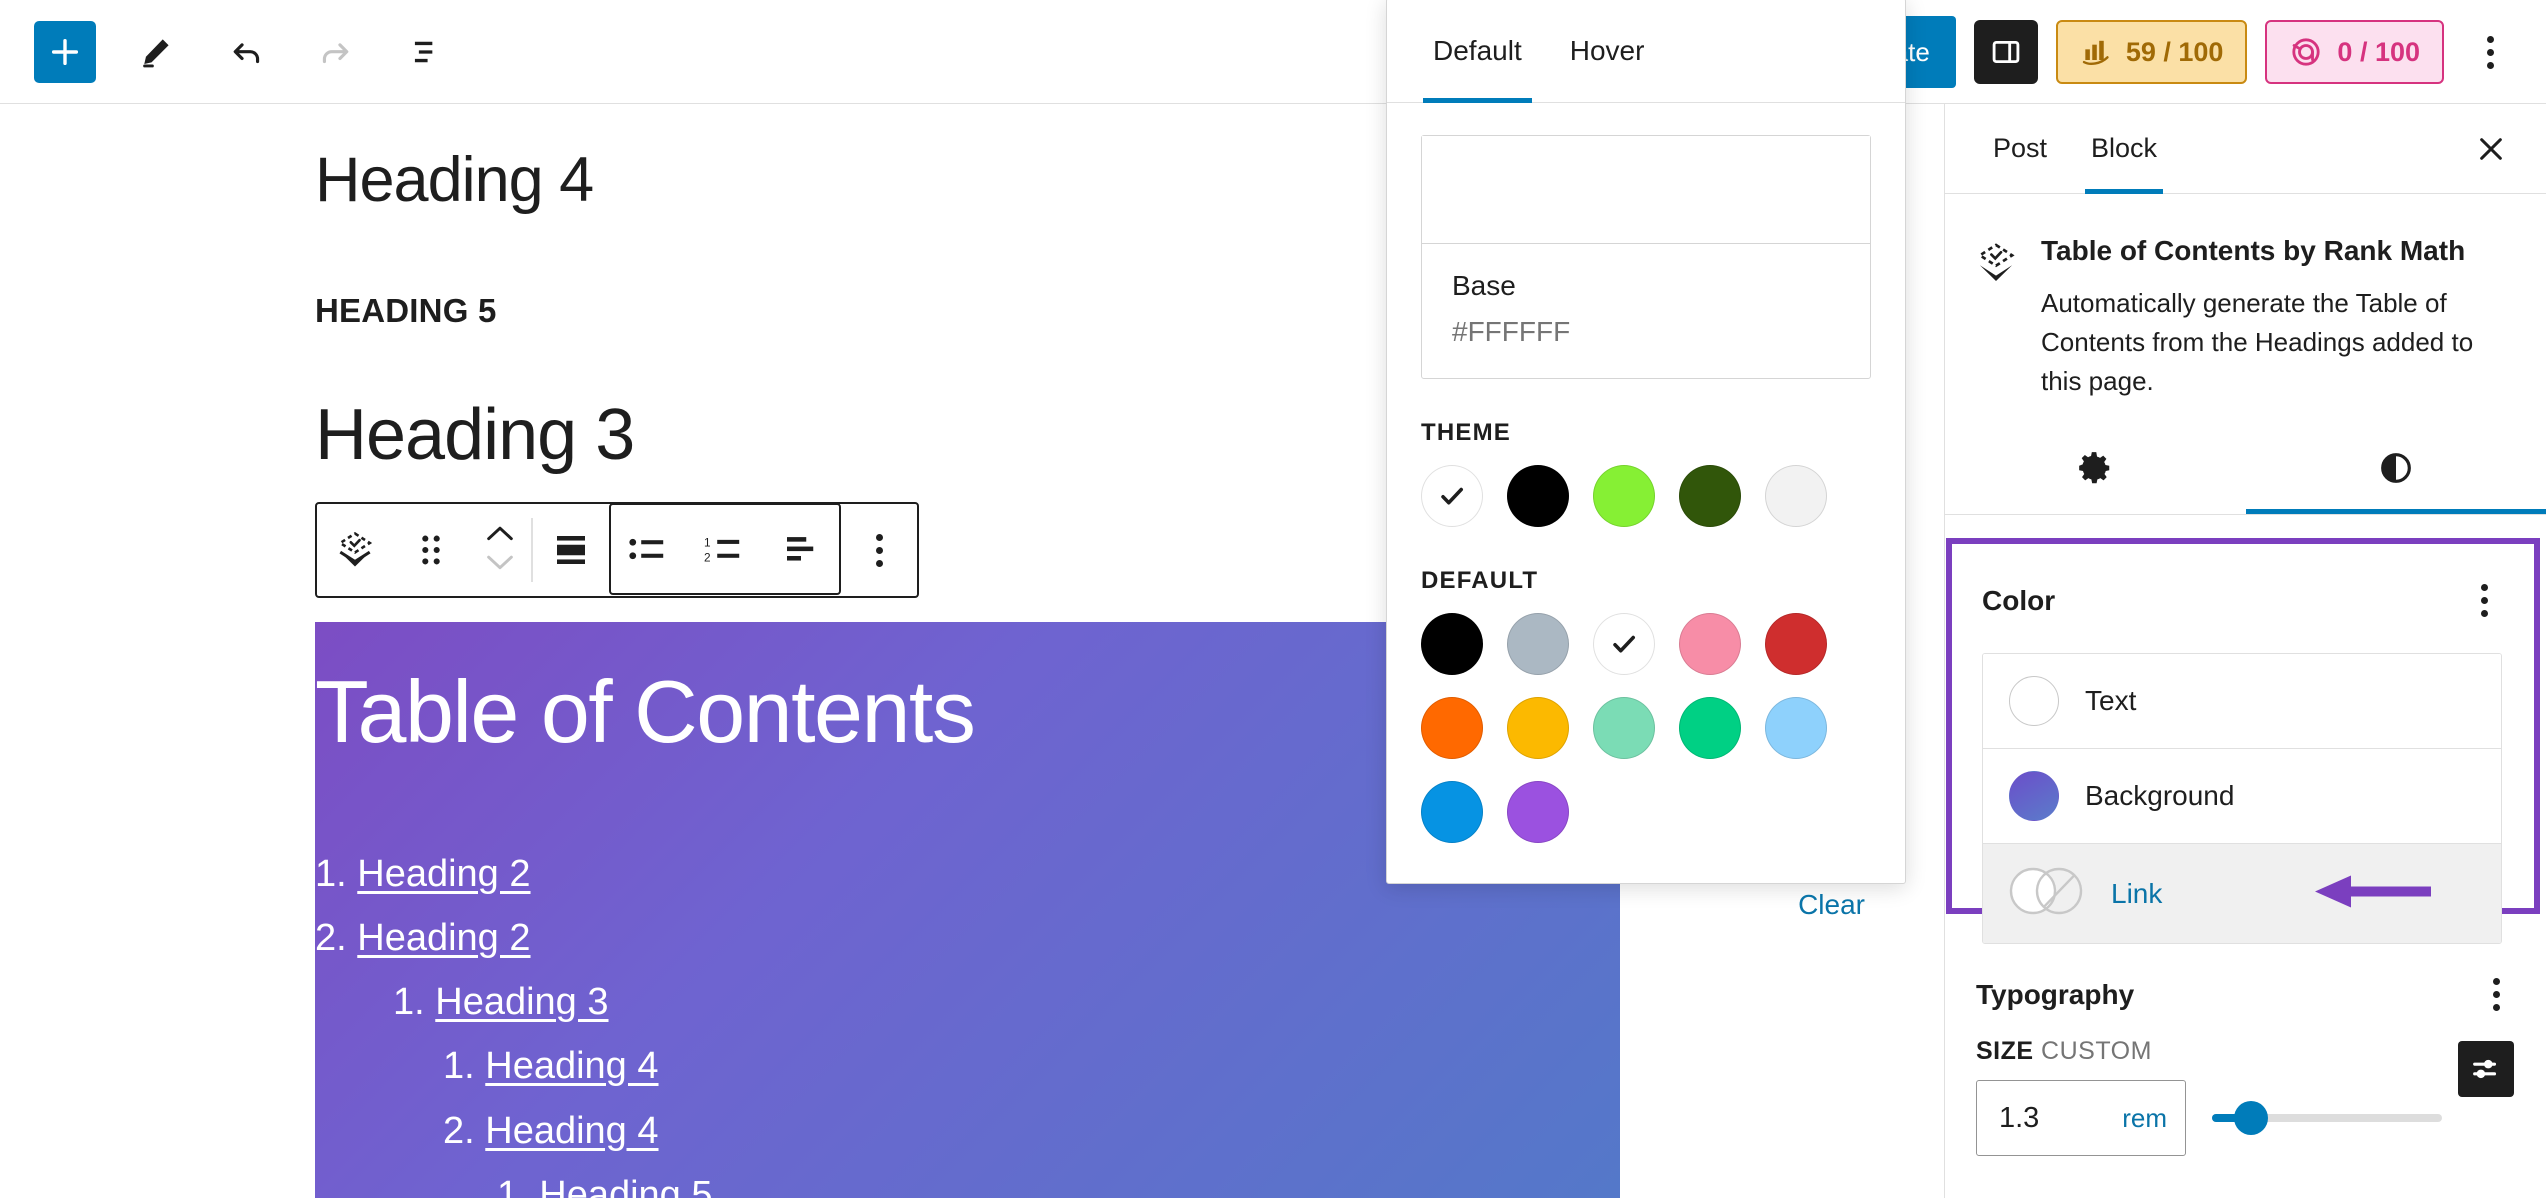  What do you see at coordinates (1996, 317) in the screenshot?
I see `block-info-icon-wrap` at bounding box center [1996, 317].